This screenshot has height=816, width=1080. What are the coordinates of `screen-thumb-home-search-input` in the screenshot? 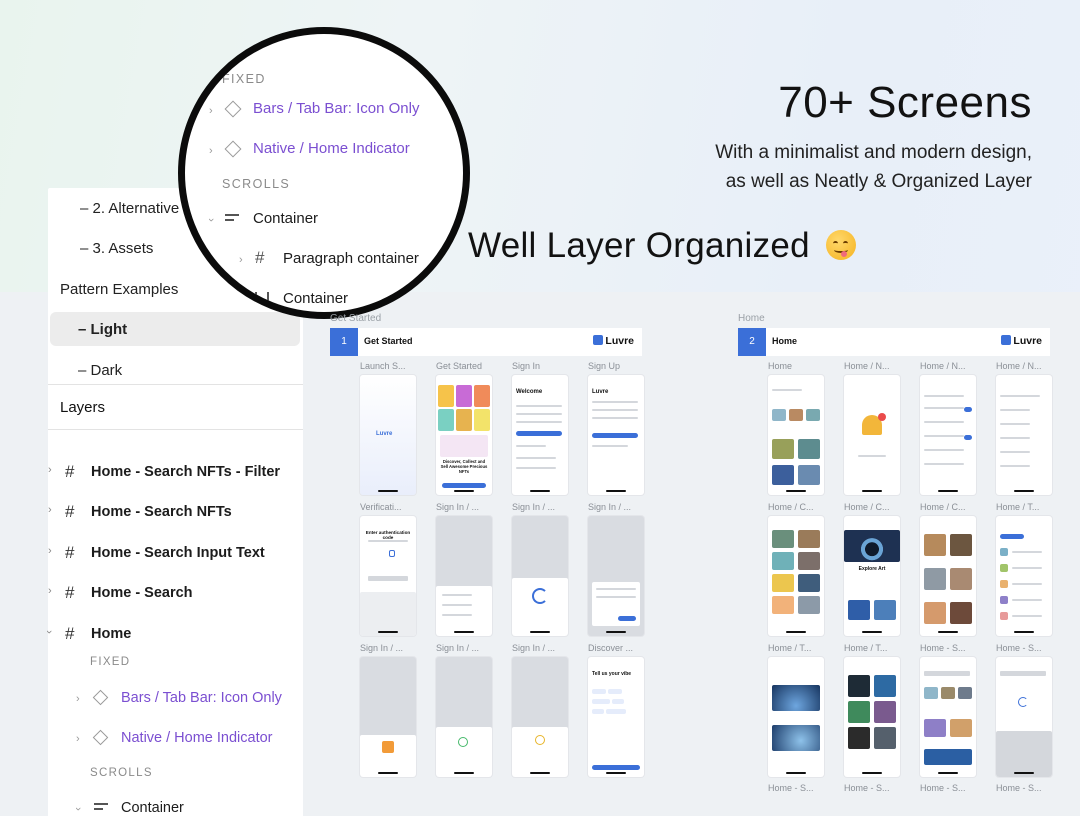 It's located at (1024, 717).